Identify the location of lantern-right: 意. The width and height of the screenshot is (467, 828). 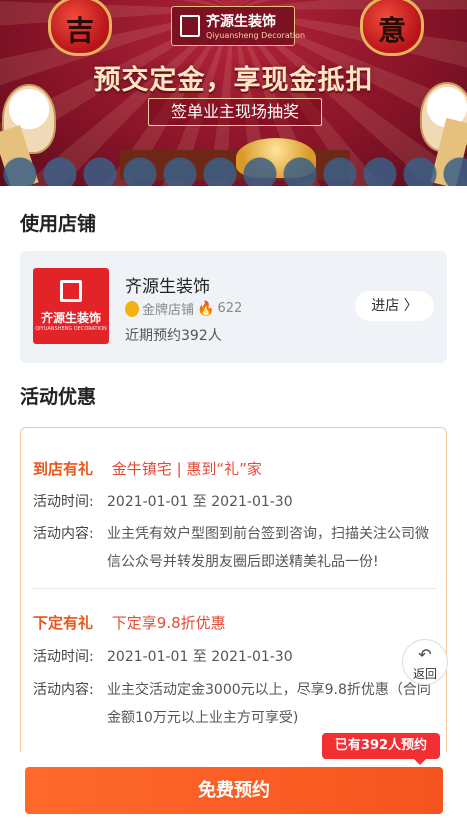
(392, 28).